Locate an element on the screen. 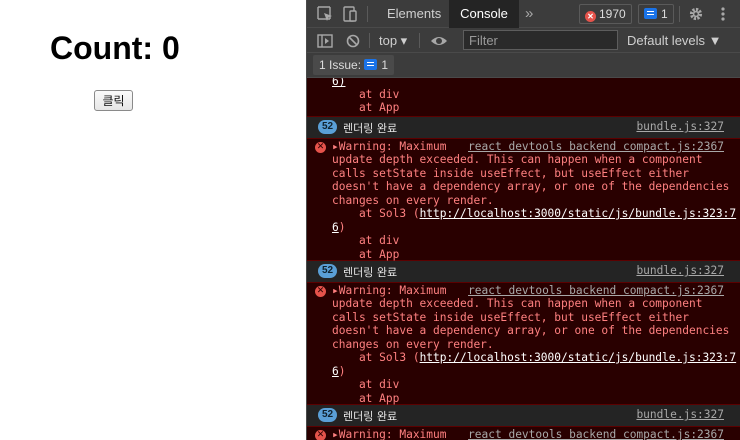  error-count: 1970 is located at coordinates (612, 14).